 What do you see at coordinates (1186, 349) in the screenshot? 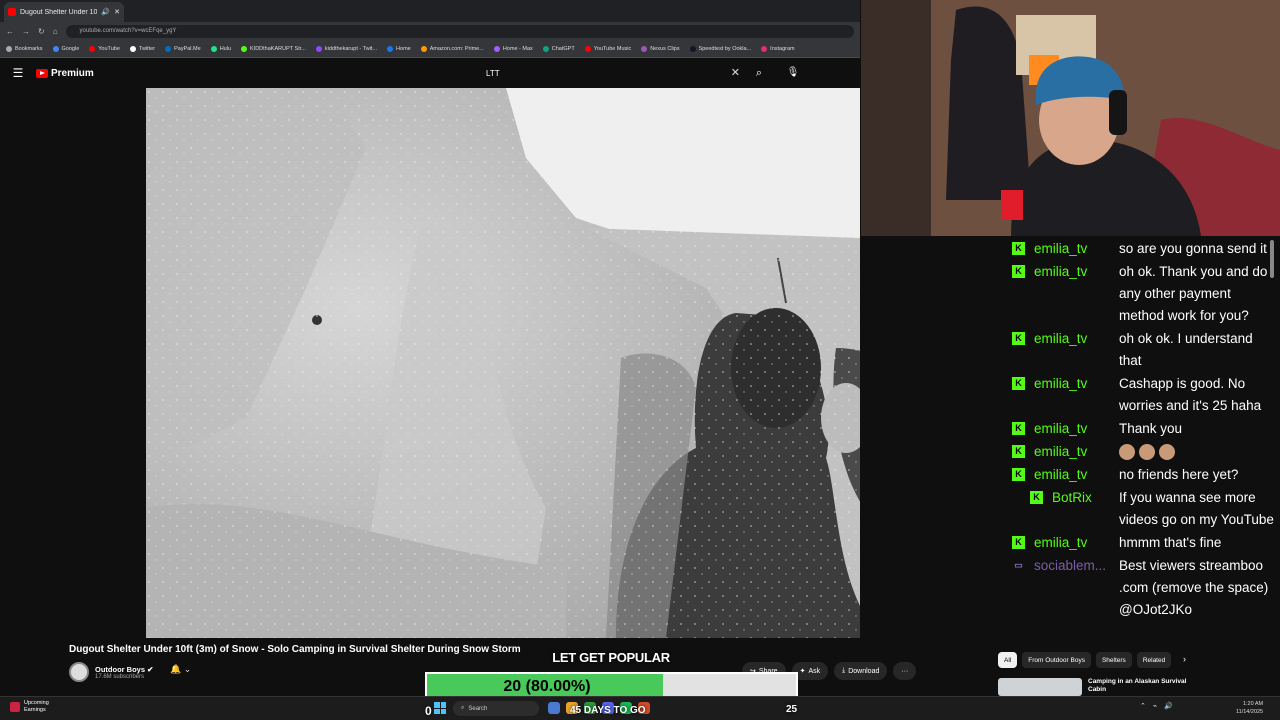
I see `chat-text: oh ok ok. I understand that` at bounding box center [1186, 349].